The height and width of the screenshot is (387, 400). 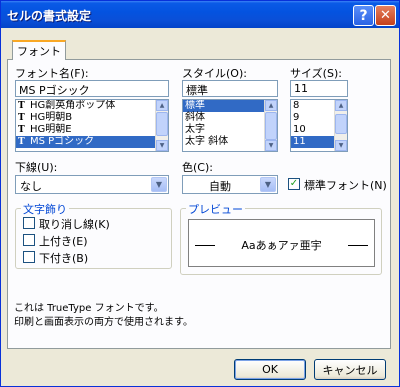 I want to click on superscript-label: 上付き(E), so click(x=63, y=241).